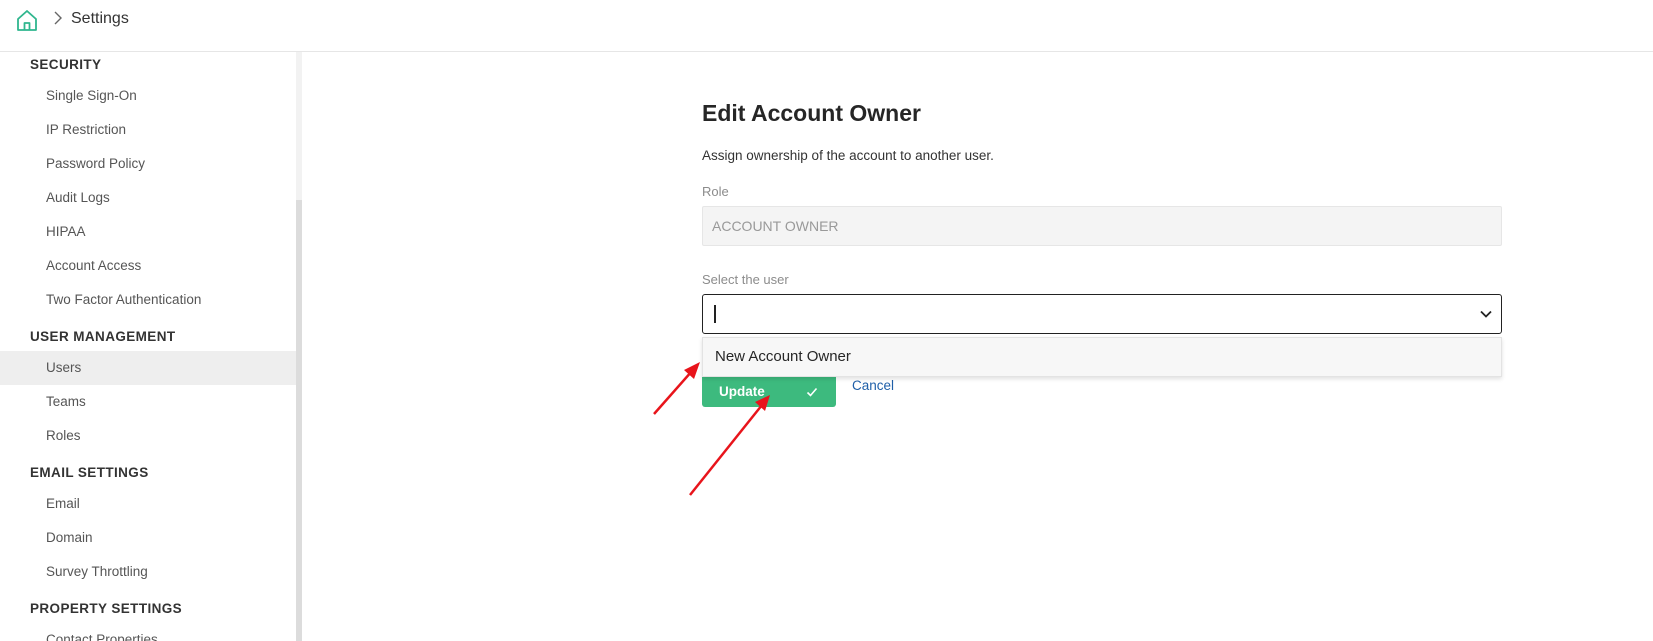 The image size is (1653, 641). What do you see at coordinates (1102, 357) in the screenshot?
I see `dropdown-option-new-account-owner: New Account Owner` at bounding box center [1102, 357].